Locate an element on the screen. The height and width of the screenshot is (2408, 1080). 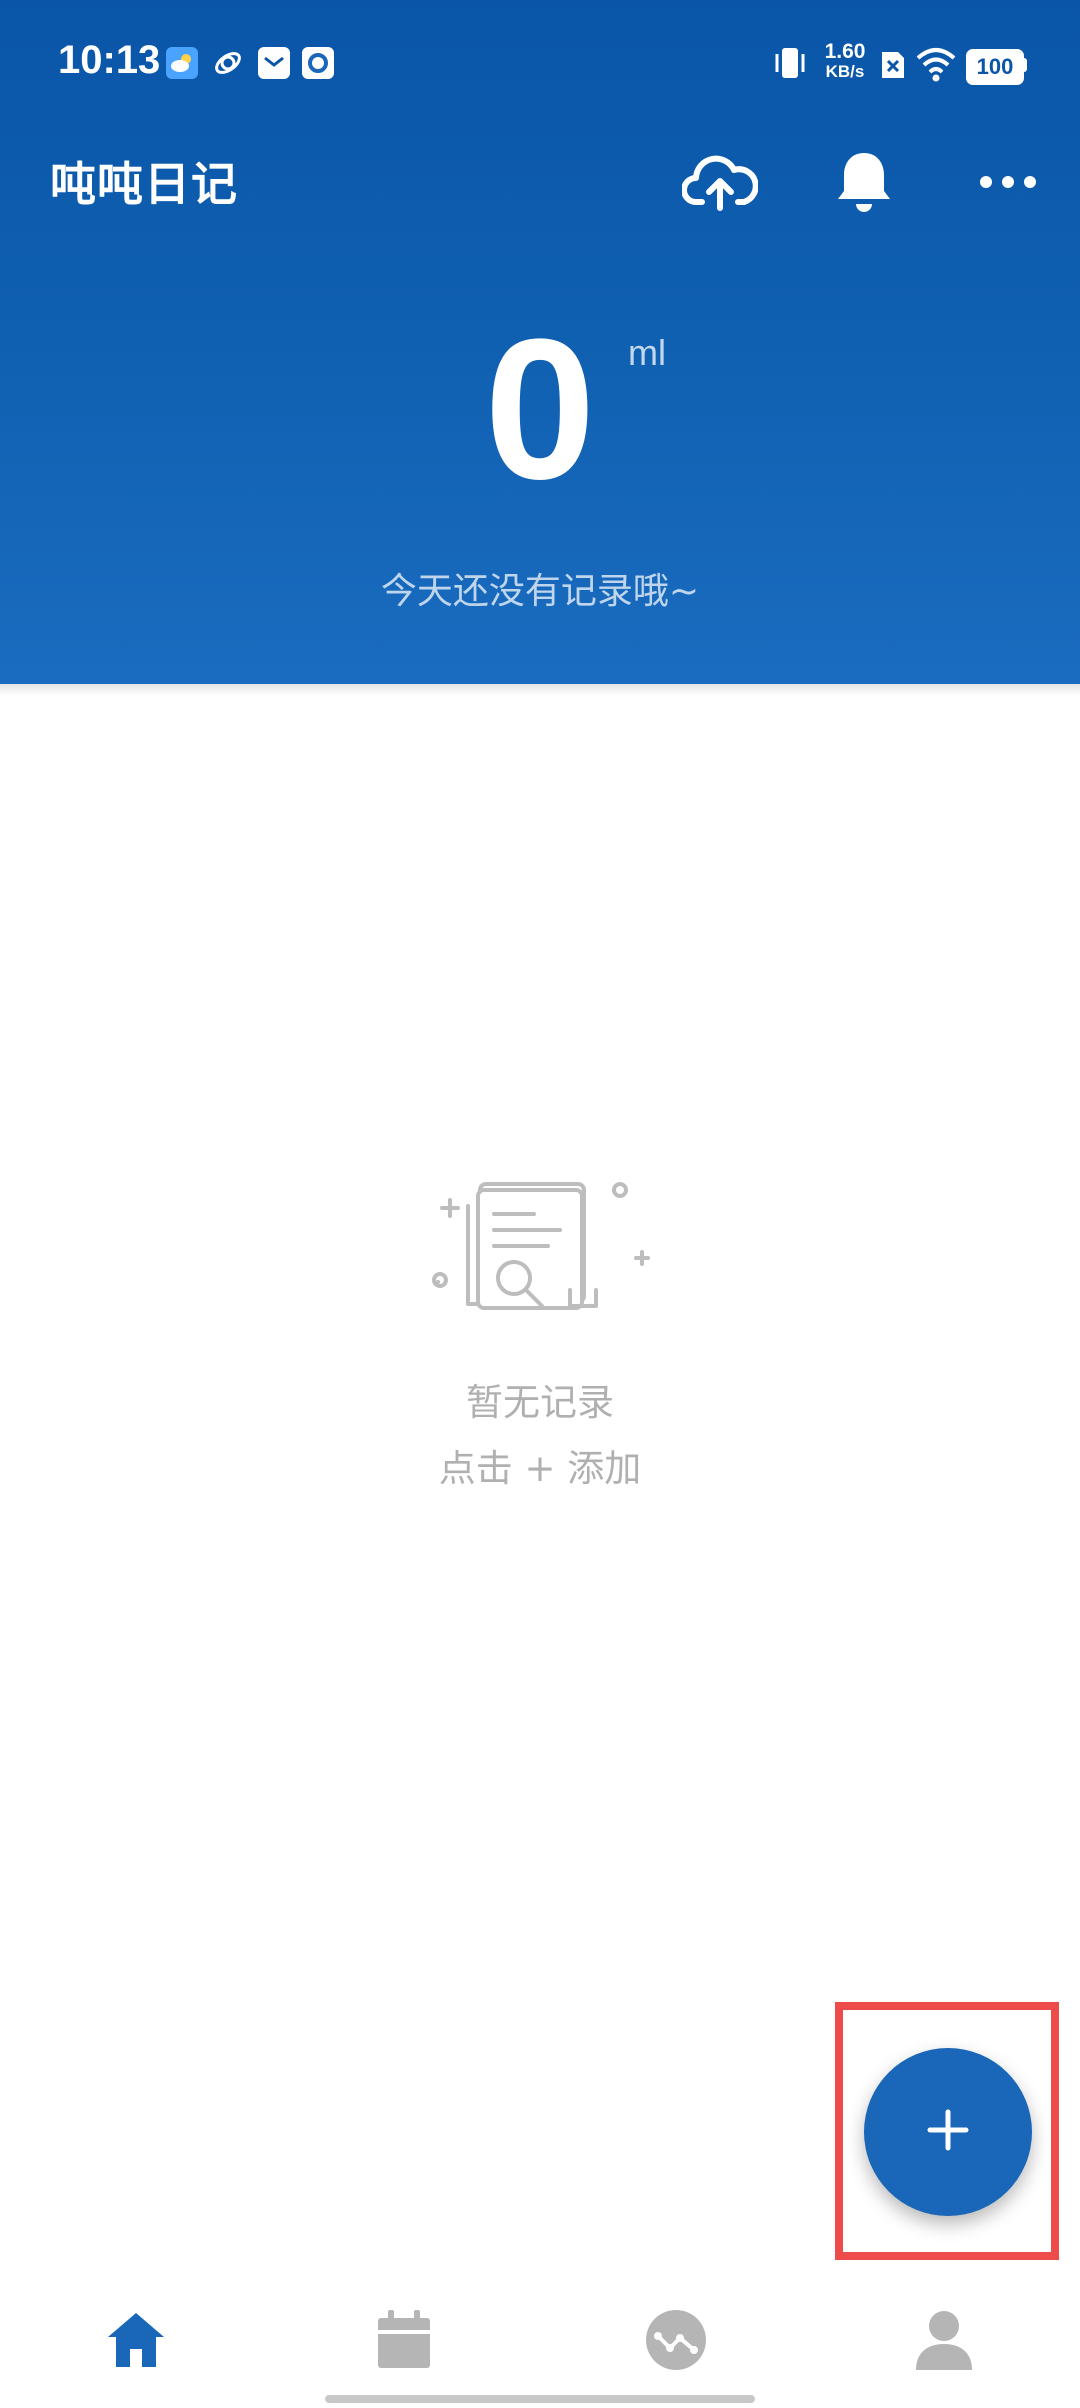
nav-home is located at coordinates (136, 2342).